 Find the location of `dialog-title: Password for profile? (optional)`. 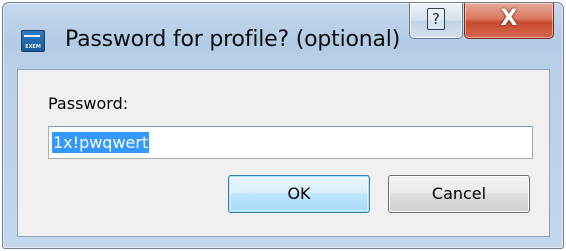

dialog-title: Password for profile? (optional) is located at coordinates (233, 39).